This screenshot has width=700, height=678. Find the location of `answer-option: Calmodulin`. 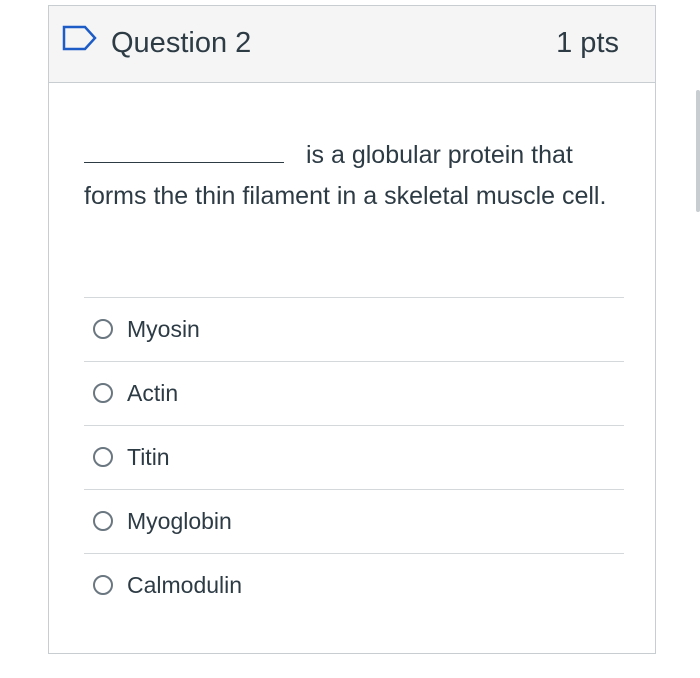

answer-option: Calmodulin is located at coordinates (354, 585).